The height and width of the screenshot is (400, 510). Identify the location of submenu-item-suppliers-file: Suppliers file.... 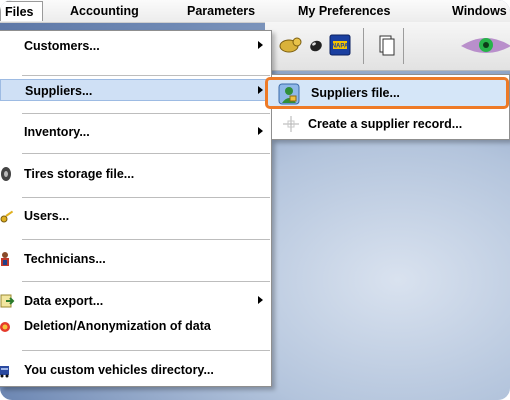
(387, 93).